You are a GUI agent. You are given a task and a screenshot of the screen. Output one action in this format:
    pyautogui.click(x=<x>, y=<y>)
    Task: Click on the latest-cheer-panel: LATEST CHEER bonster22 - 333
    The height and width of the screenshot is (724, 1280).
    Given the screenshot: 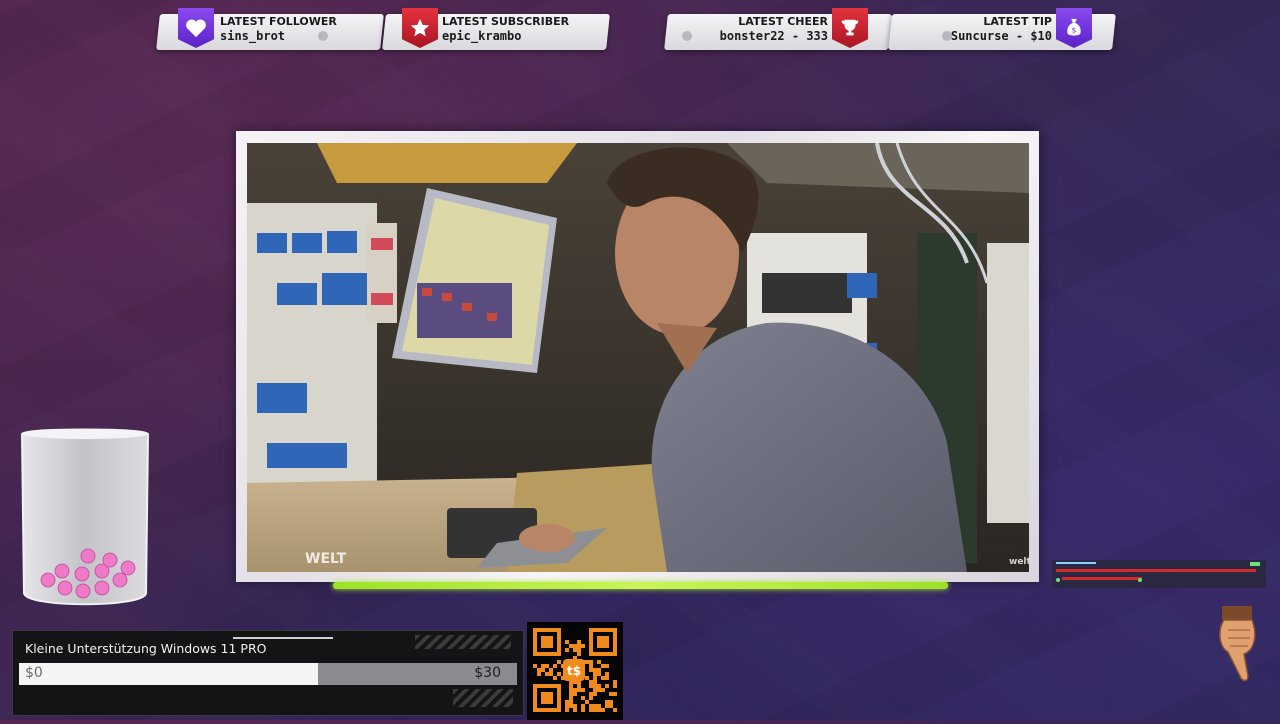 What is the action you would take?
    pyautogui.click(x=778, y=32)
    